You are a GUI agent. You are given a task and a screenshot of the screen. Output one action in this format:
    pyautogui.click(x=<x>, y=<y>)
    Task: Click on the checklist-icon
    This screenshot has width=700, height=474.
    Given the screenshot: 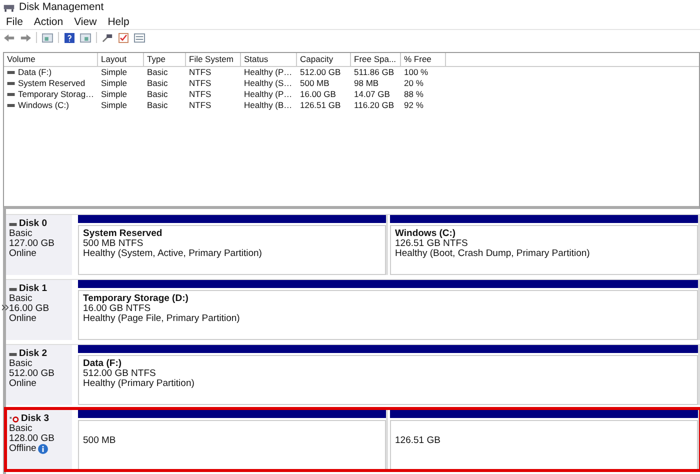 What is the action you would take?
    pyautogui.click(x=123, y=37)
    